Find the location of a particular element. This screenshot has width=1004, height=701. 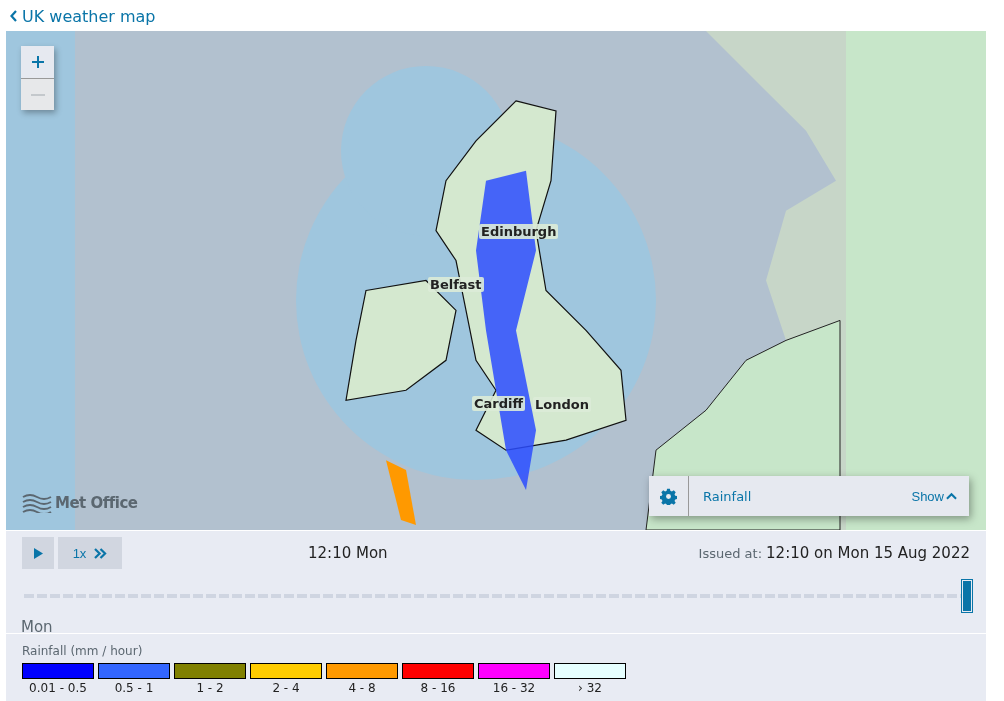

day-label: Mon is located at coordinates (37, 627).